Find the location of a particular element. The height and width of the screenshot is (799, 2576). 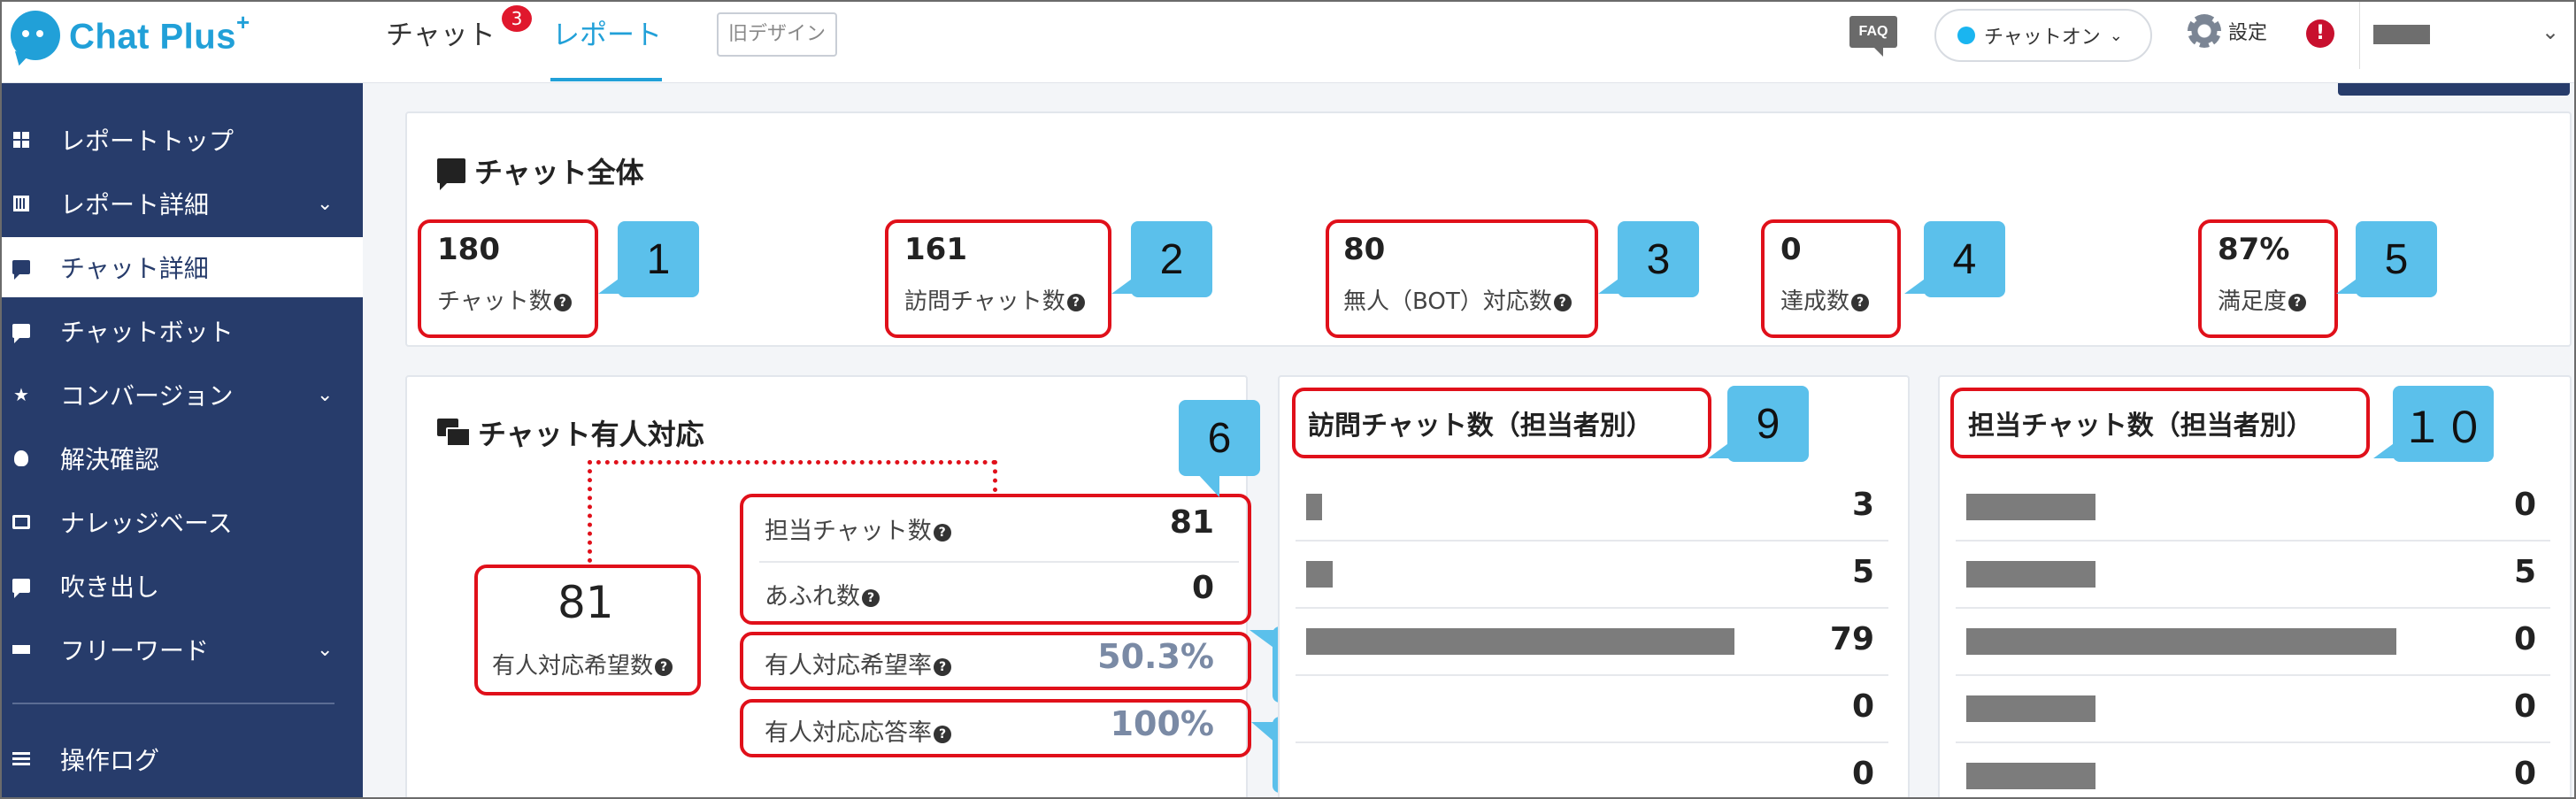

callout-3: 3 is located at coordinates (1648, 259).